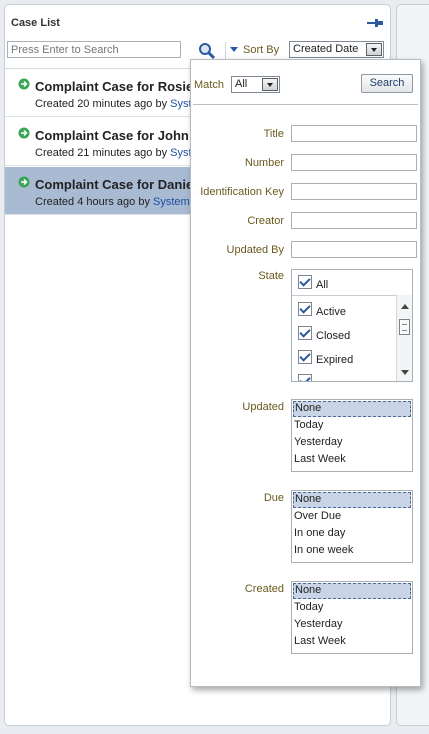  I want to click on state-expired-checkbox, so click(305, 357).